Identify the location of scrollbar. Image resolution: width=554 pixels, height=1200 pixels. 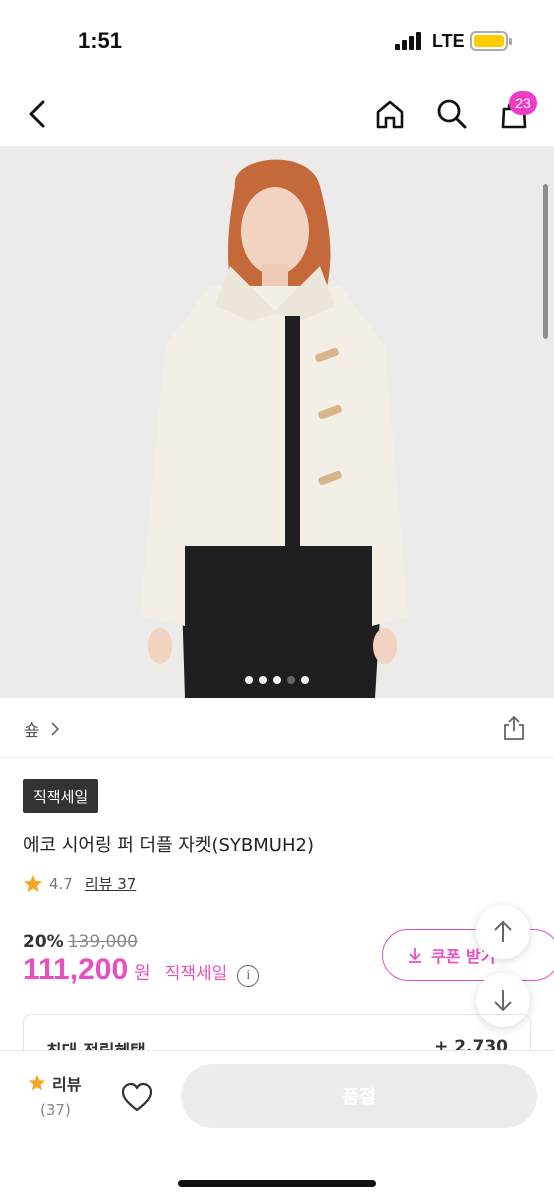
(545, 261).